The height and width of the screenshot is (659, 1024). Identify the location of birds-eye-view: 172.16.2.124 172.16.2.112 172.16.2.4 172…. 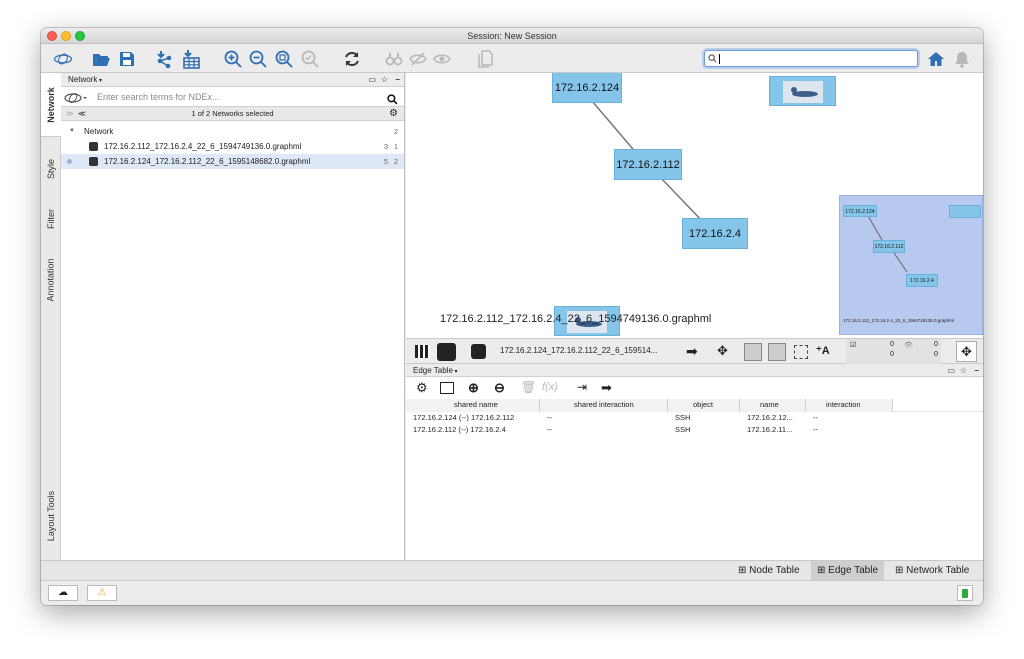
(911, 265).